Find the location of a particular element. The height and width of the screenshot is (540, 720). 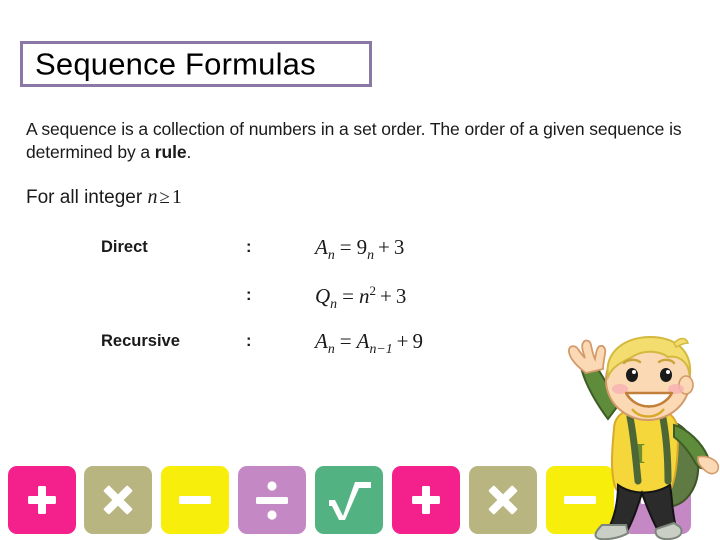

math-tile-divide is located at coordinates (272, 500).